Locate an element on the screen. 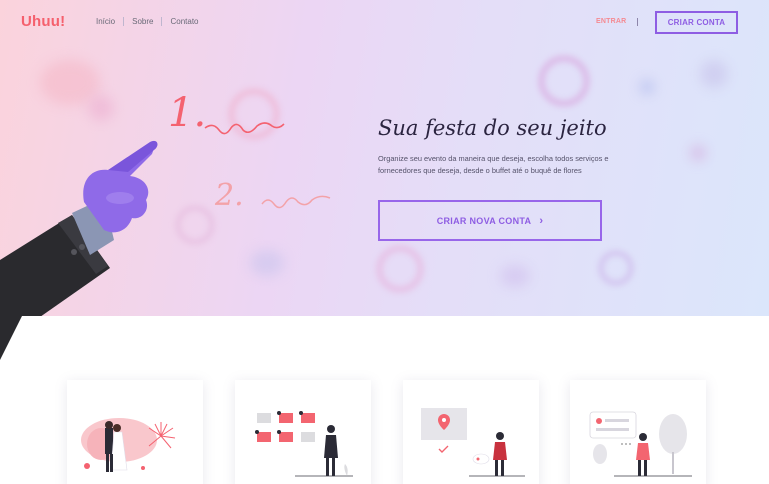 The width and height of the screenshot is (769, 484). nav-menu: Início Sobre Contato is located at coordinates (147, 21).